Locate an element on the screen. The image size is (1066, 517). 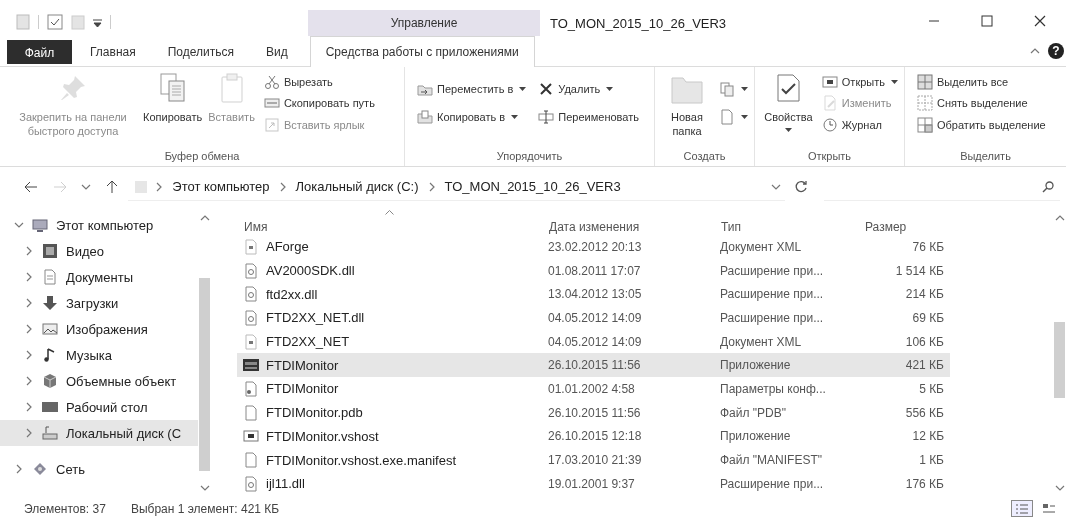
ribbon-button: Скопировать путь is located at coordinates (319, 103).